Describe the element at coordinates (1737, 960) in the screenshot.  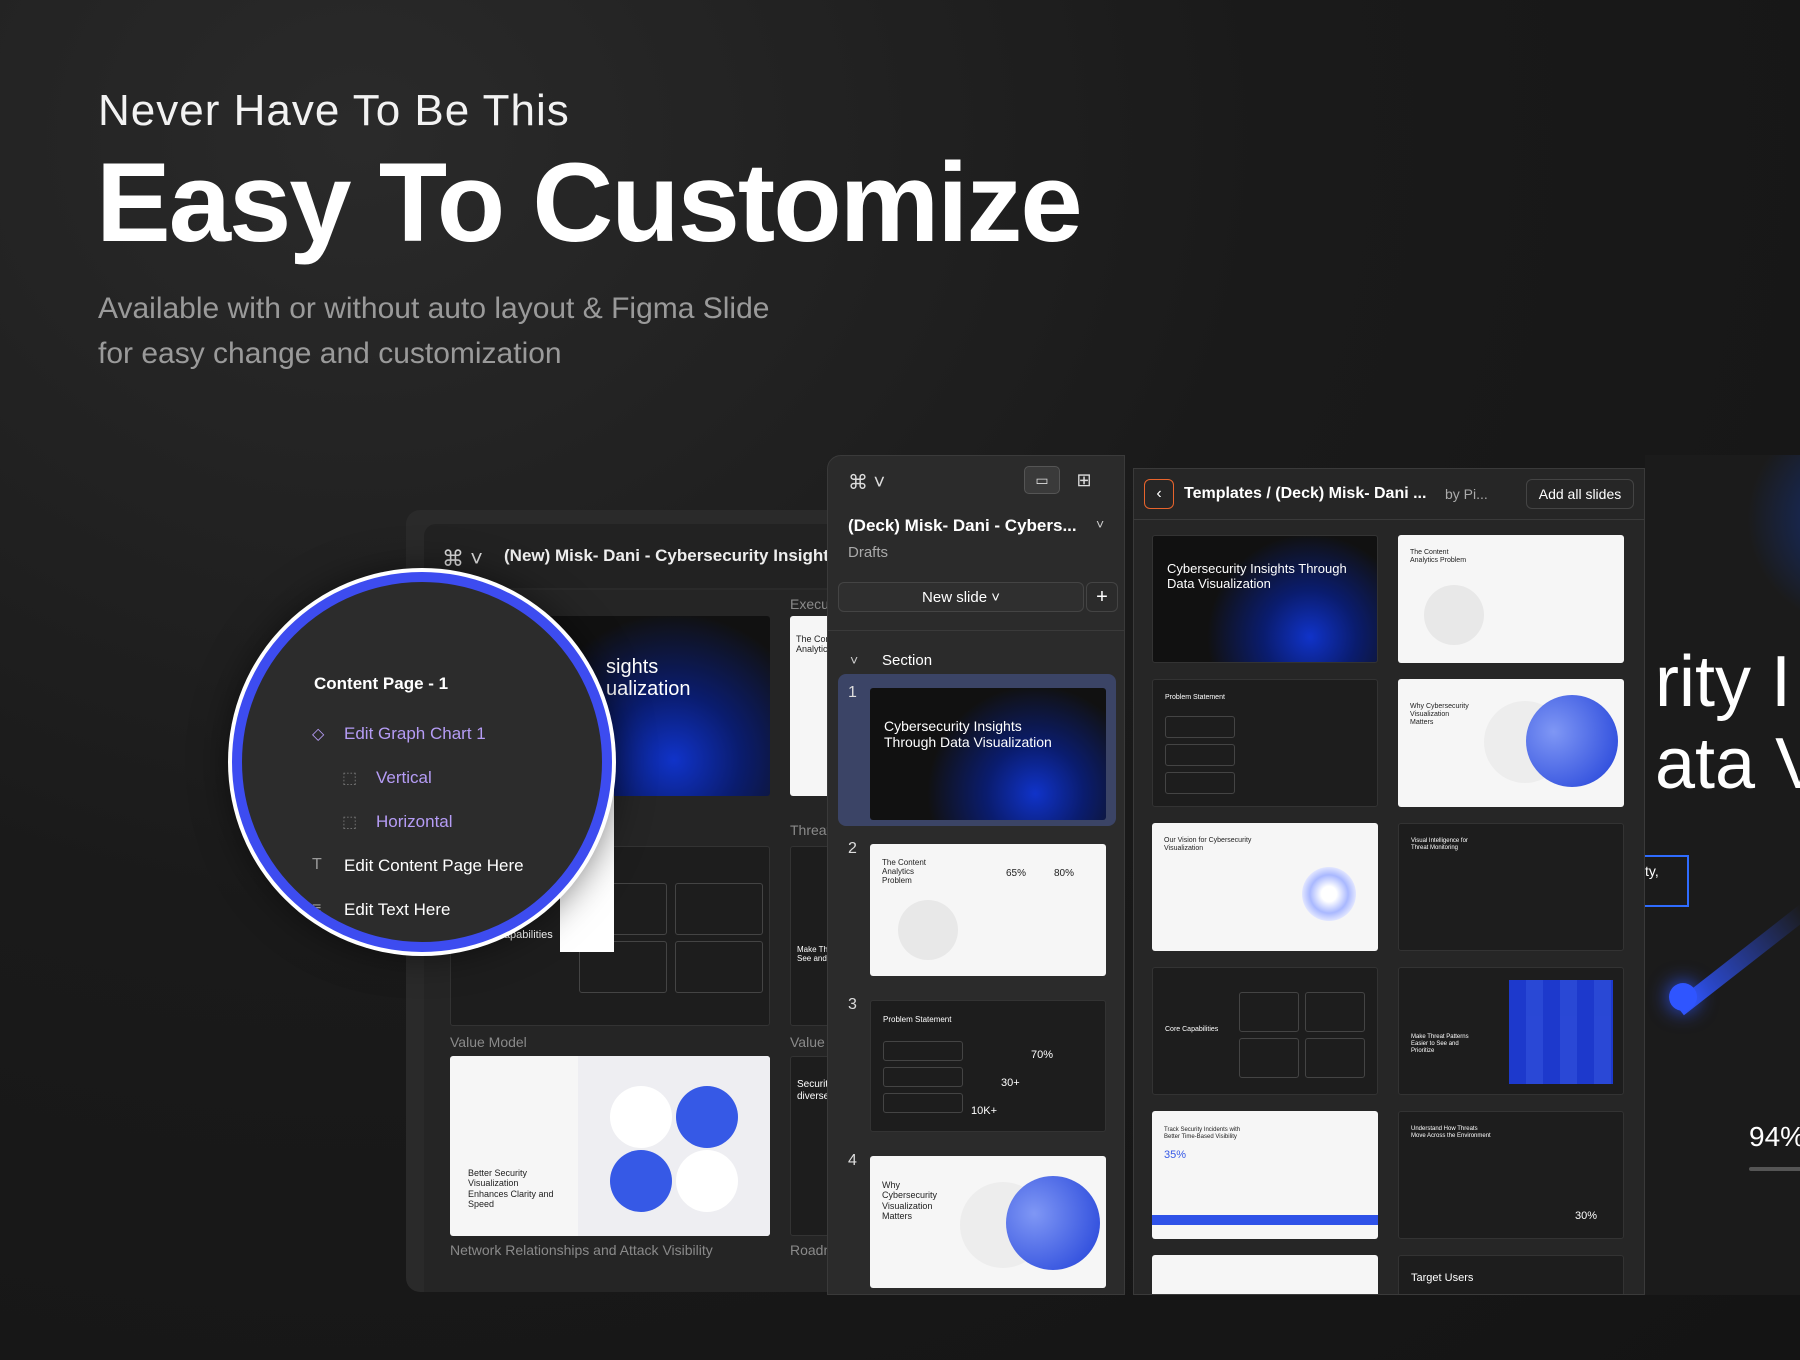
I see `preview-beam` at that location.